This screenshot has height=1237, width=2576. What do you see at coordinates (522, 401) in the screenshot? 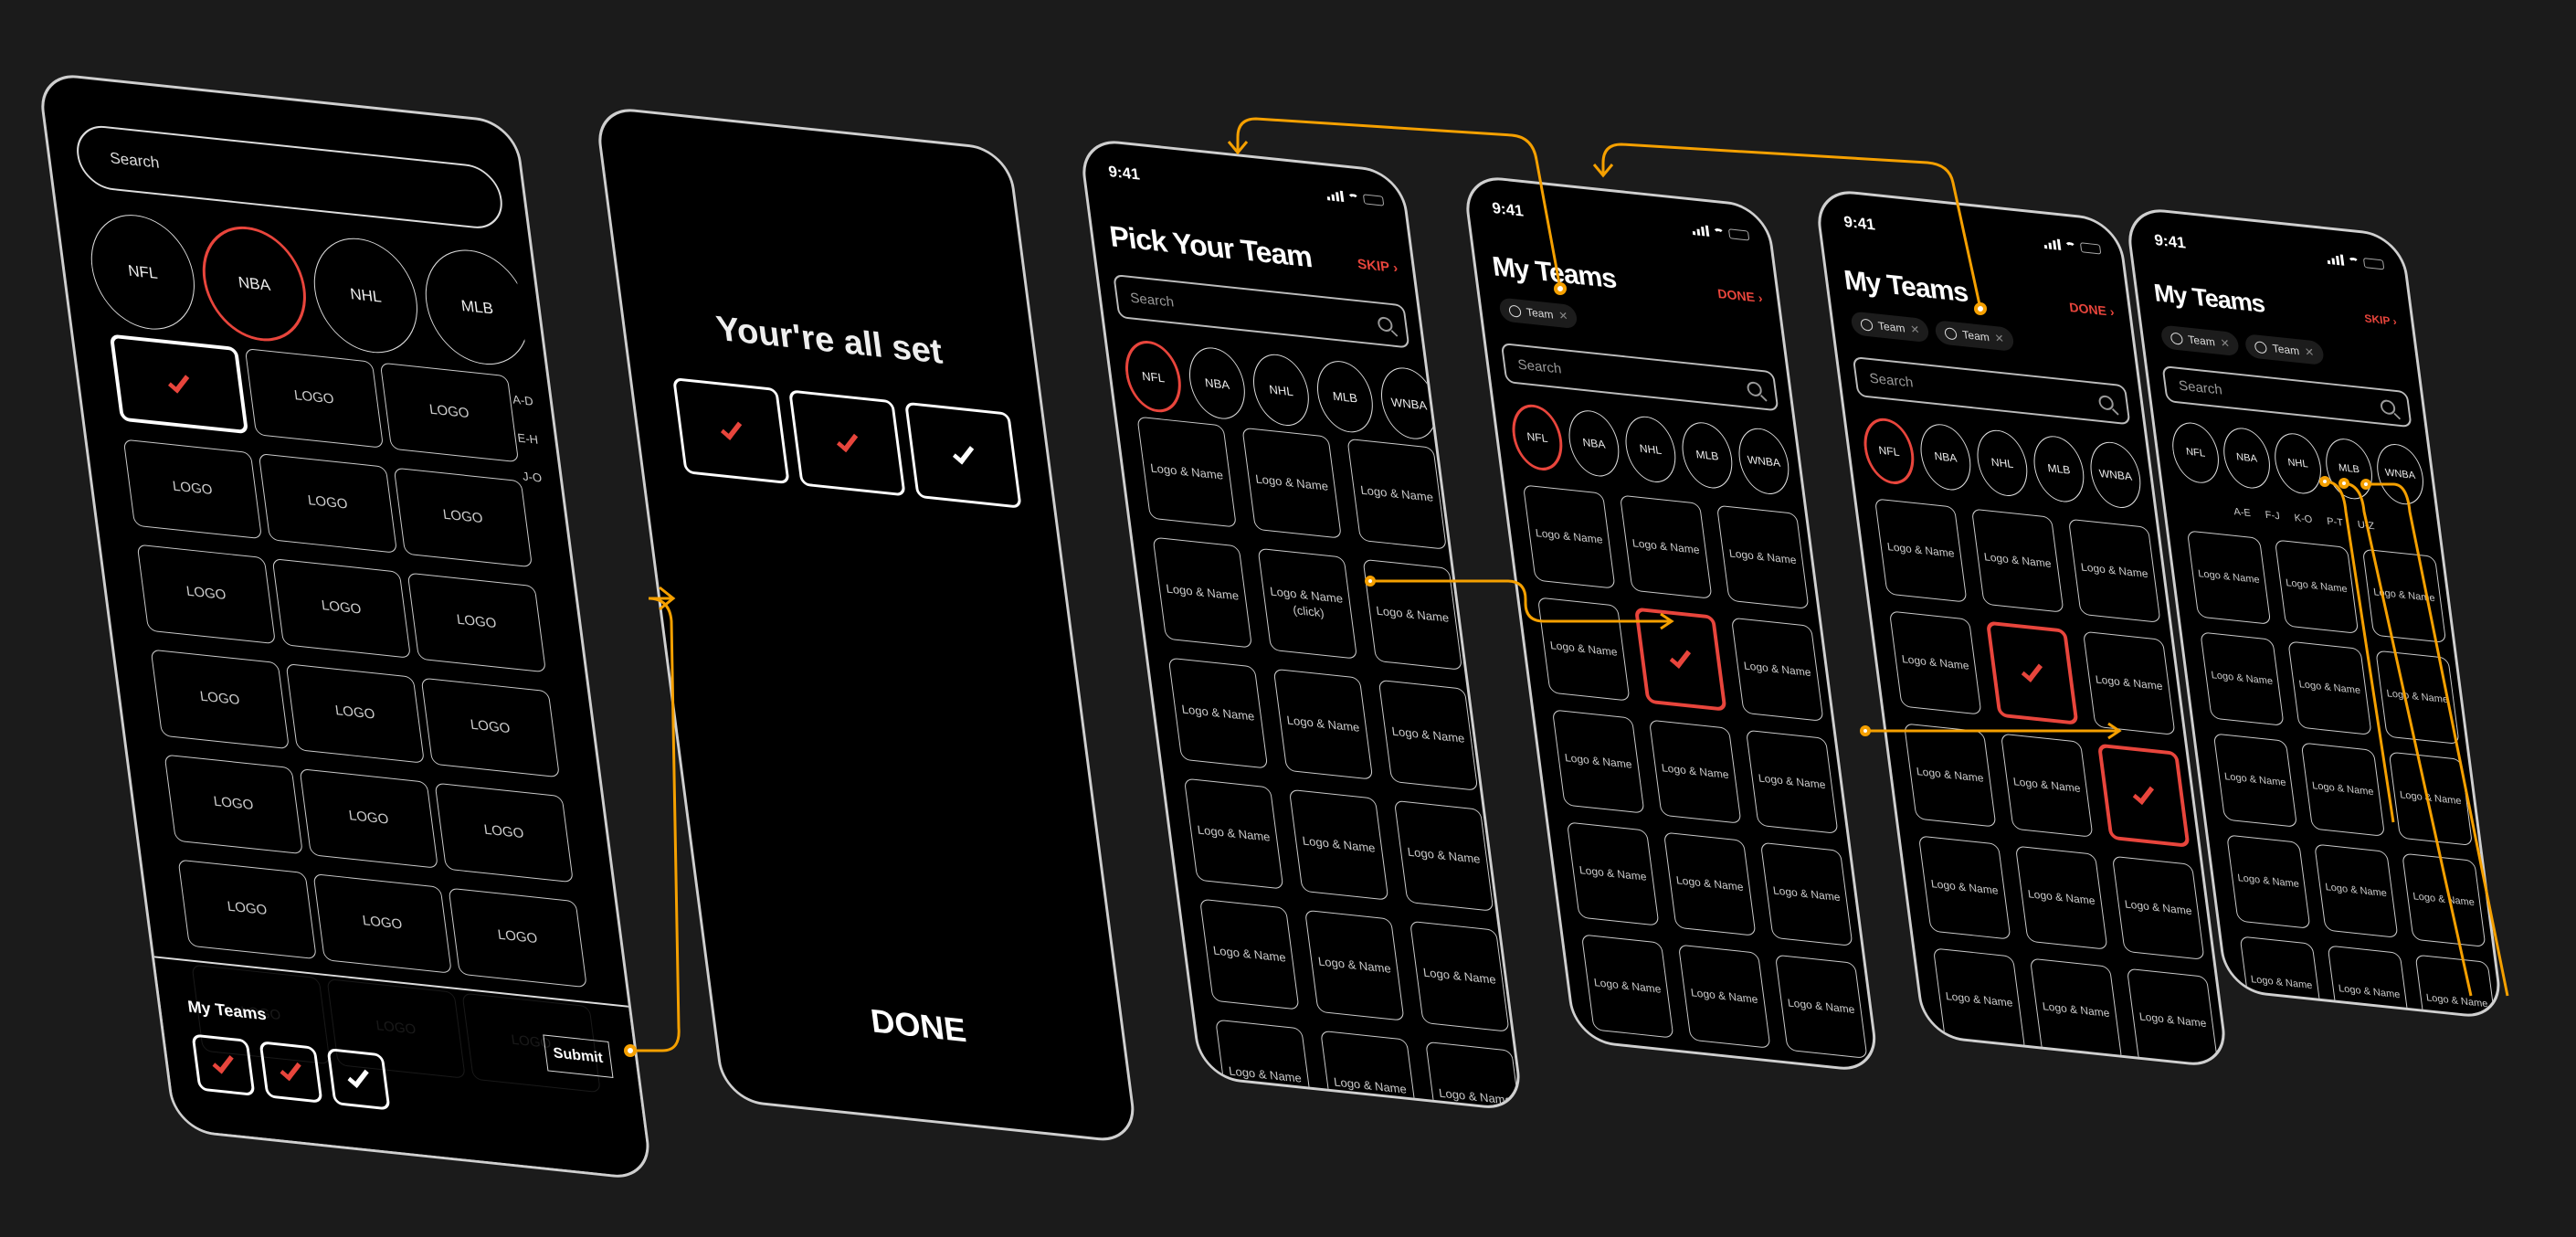
I see `alpha-index-item: A-D` at bounding box center [522, 401].